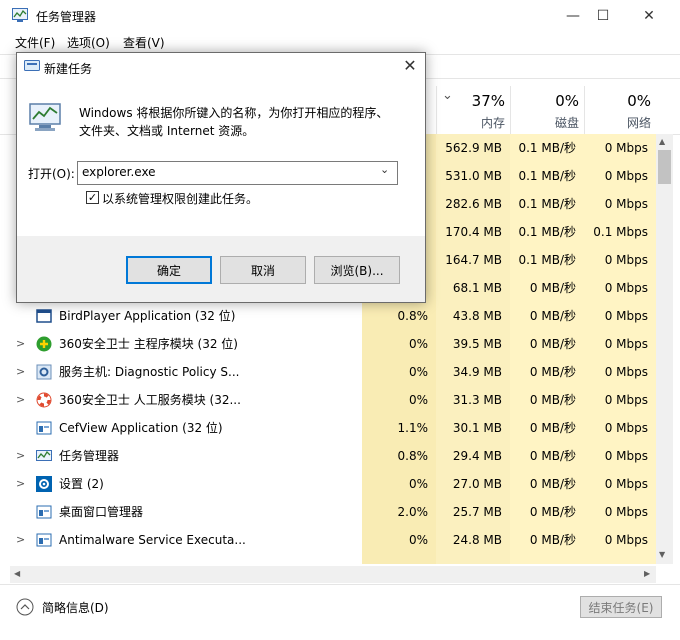  I want to click on cancel-button: 取消, so click(263, 270).